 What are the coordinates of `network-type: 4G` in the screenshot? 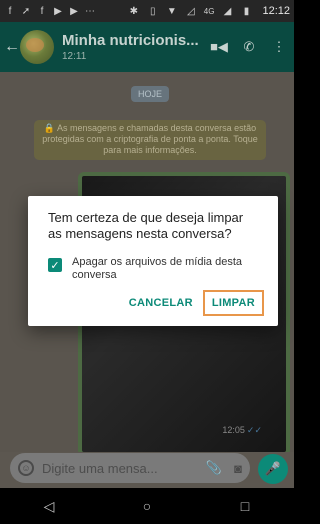 It's located at (209, 11).